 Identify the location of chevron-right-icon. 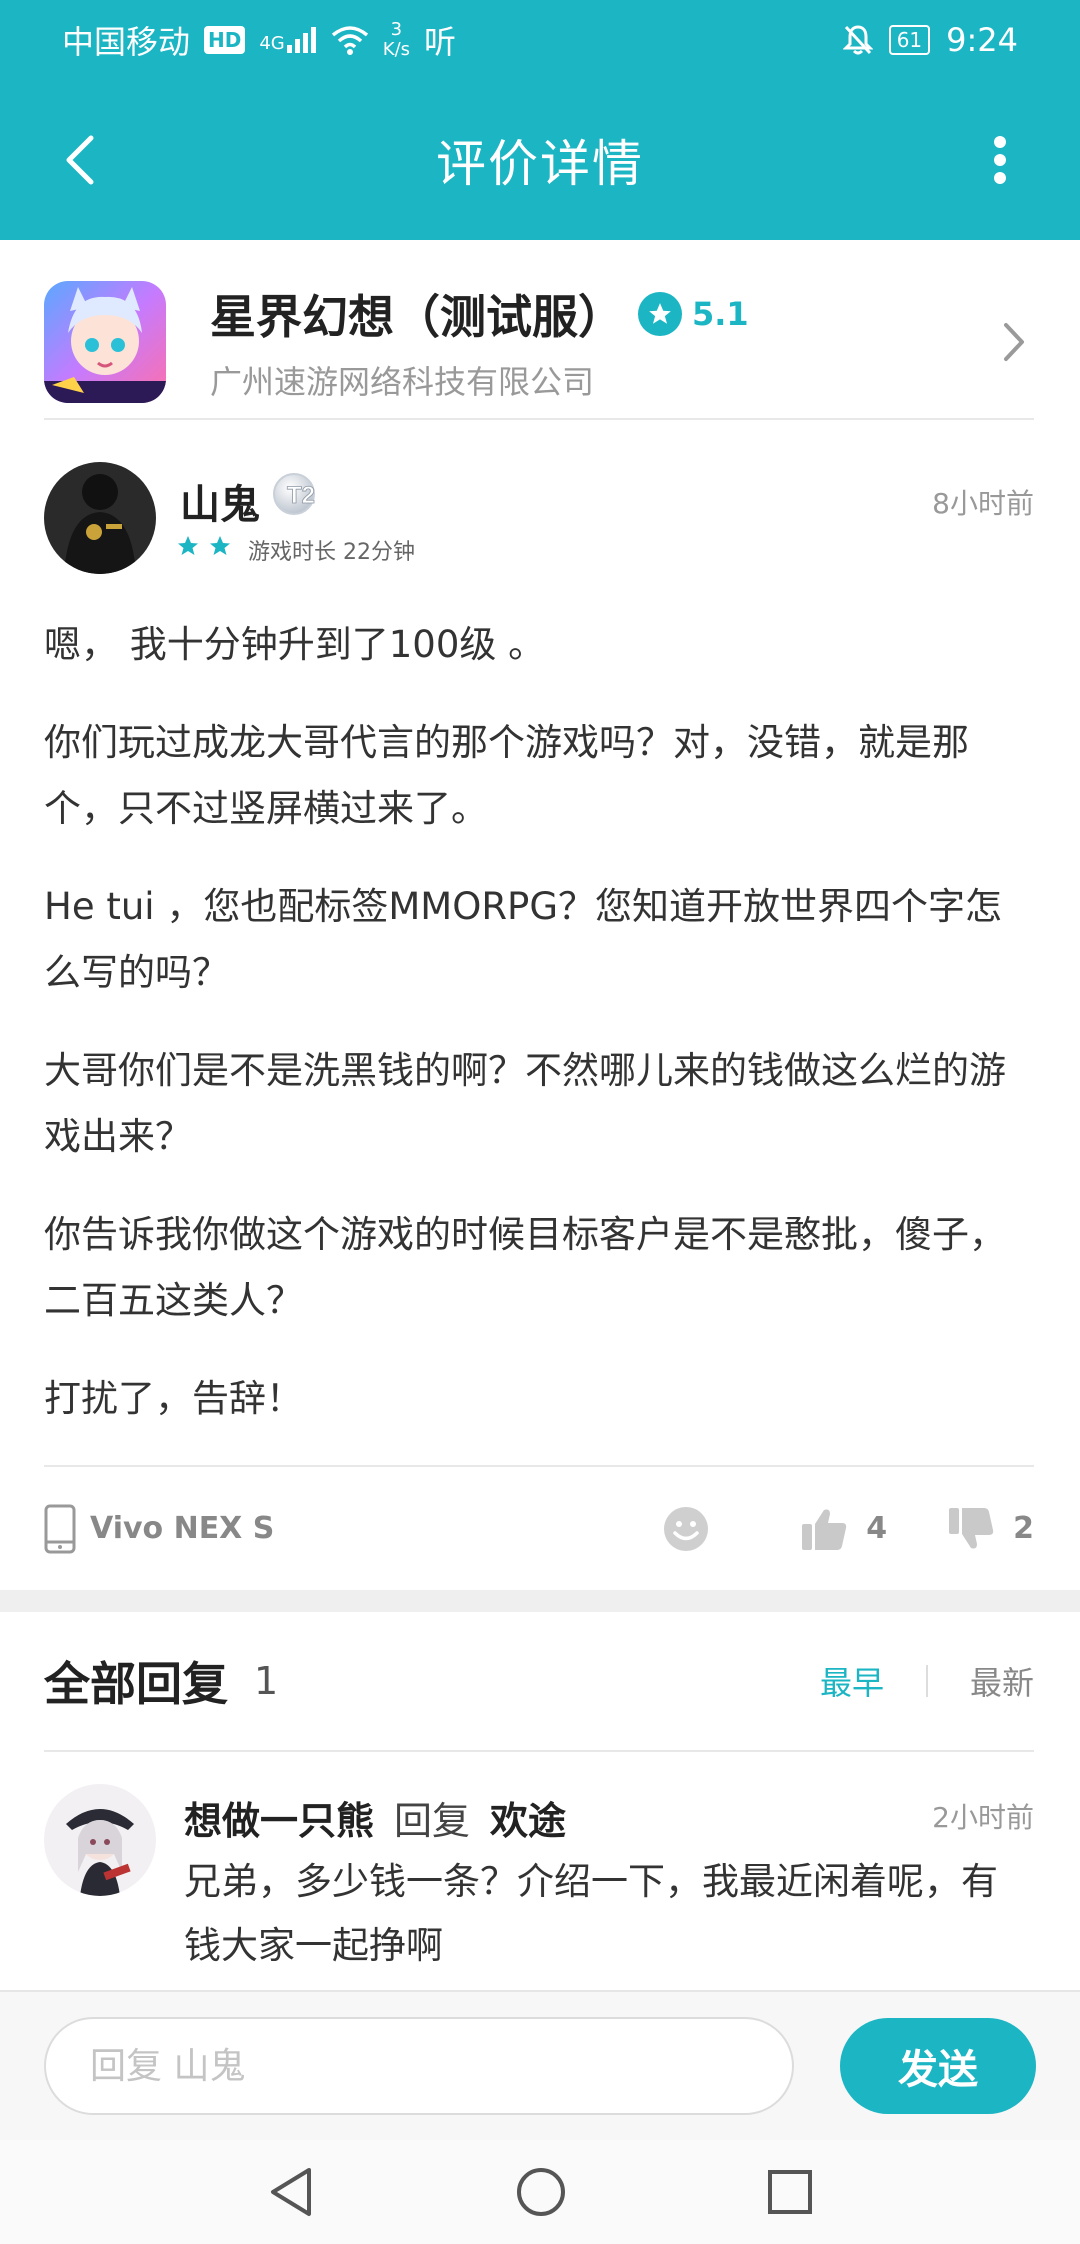
(1014, 341).